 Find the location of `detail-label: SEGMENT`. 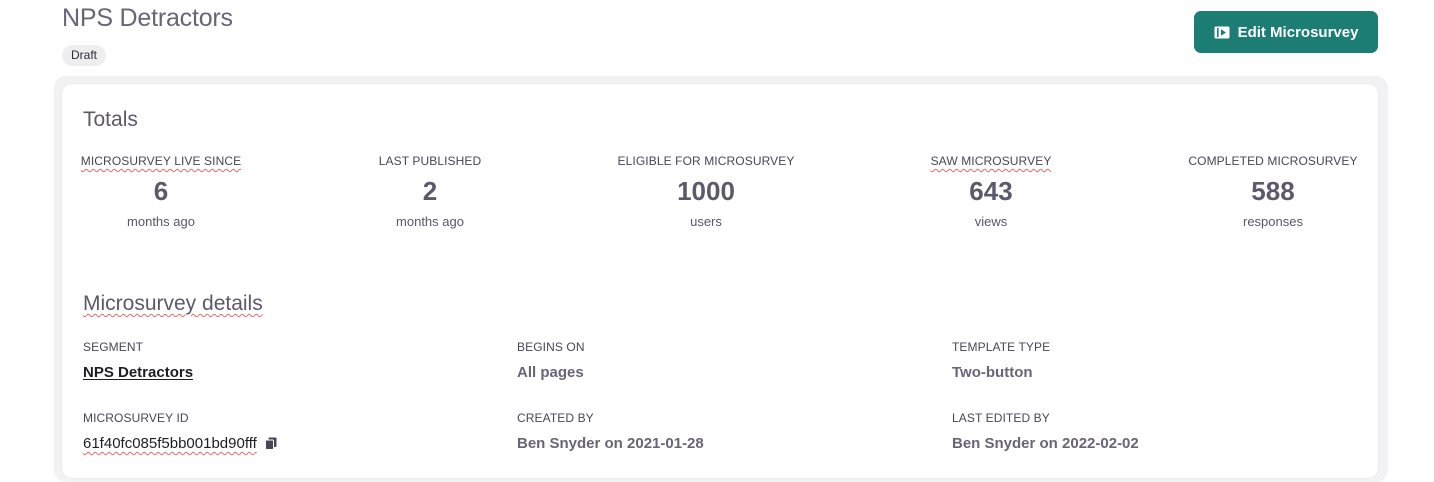

detail-label: SEGMENT is located at coordinates (113, 347).